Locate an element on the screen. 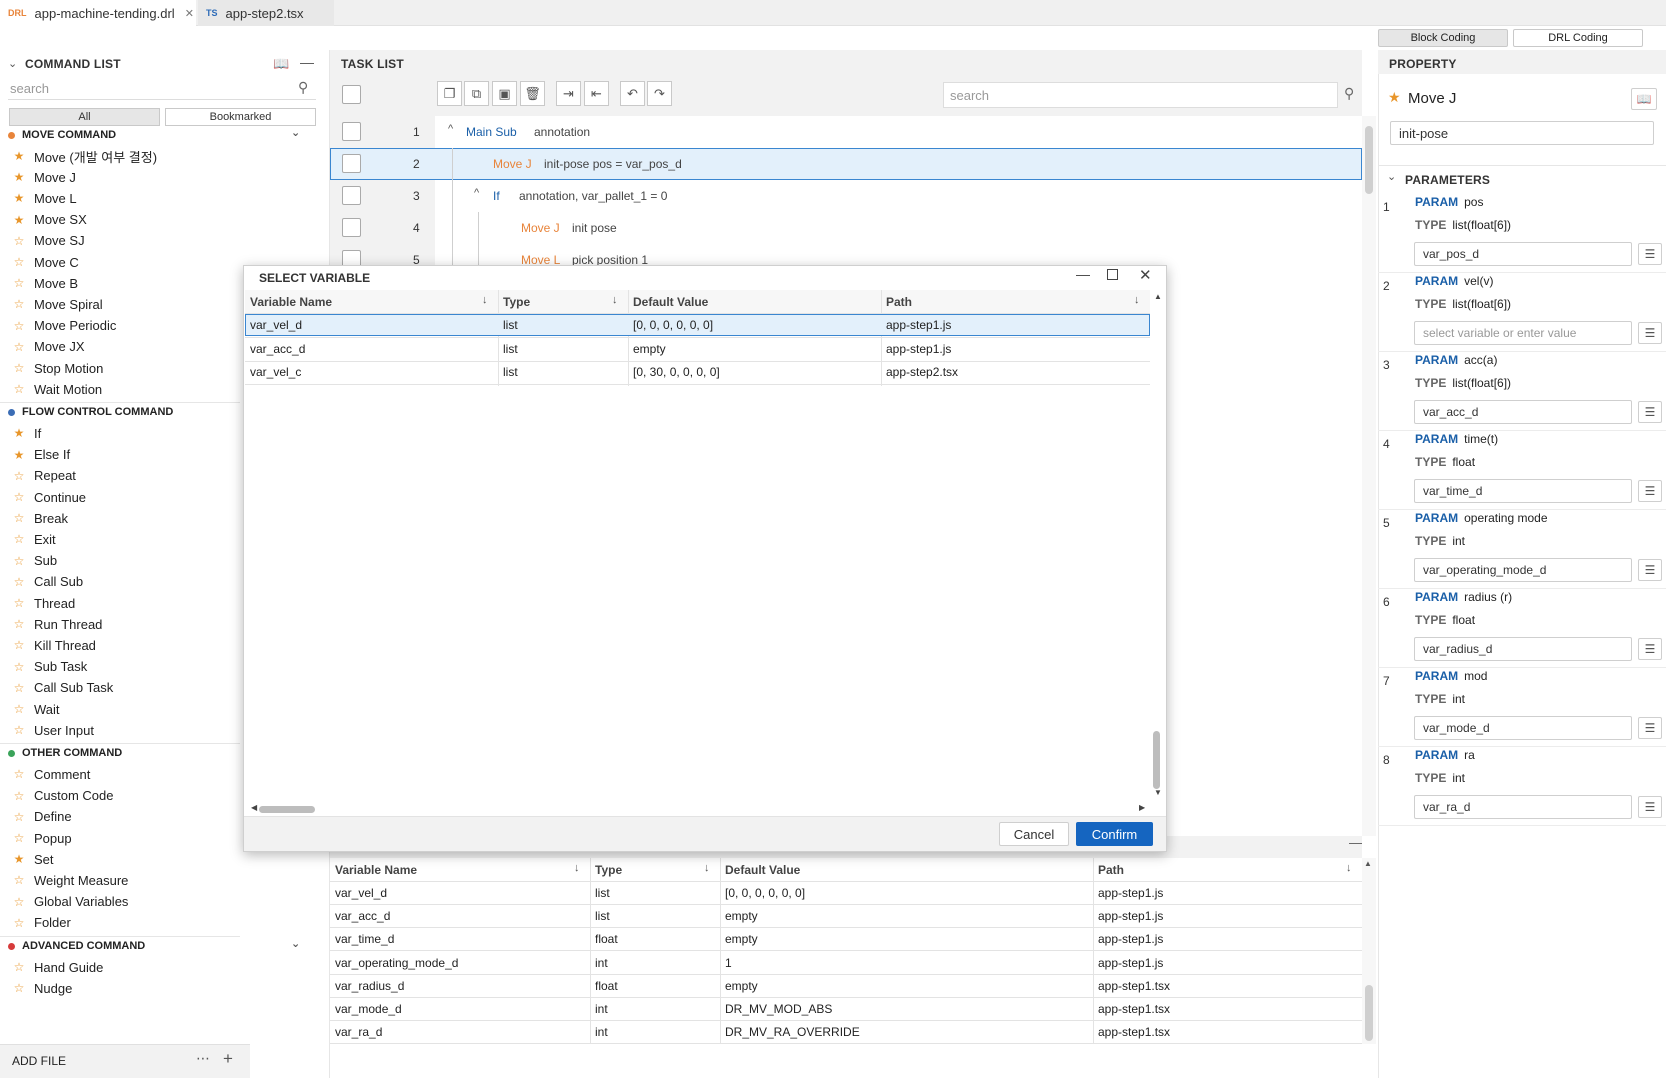 The width and height of the screenshot is (1666, 1078). table-header-default-value: Default Value is located at coordinates (754, 302).